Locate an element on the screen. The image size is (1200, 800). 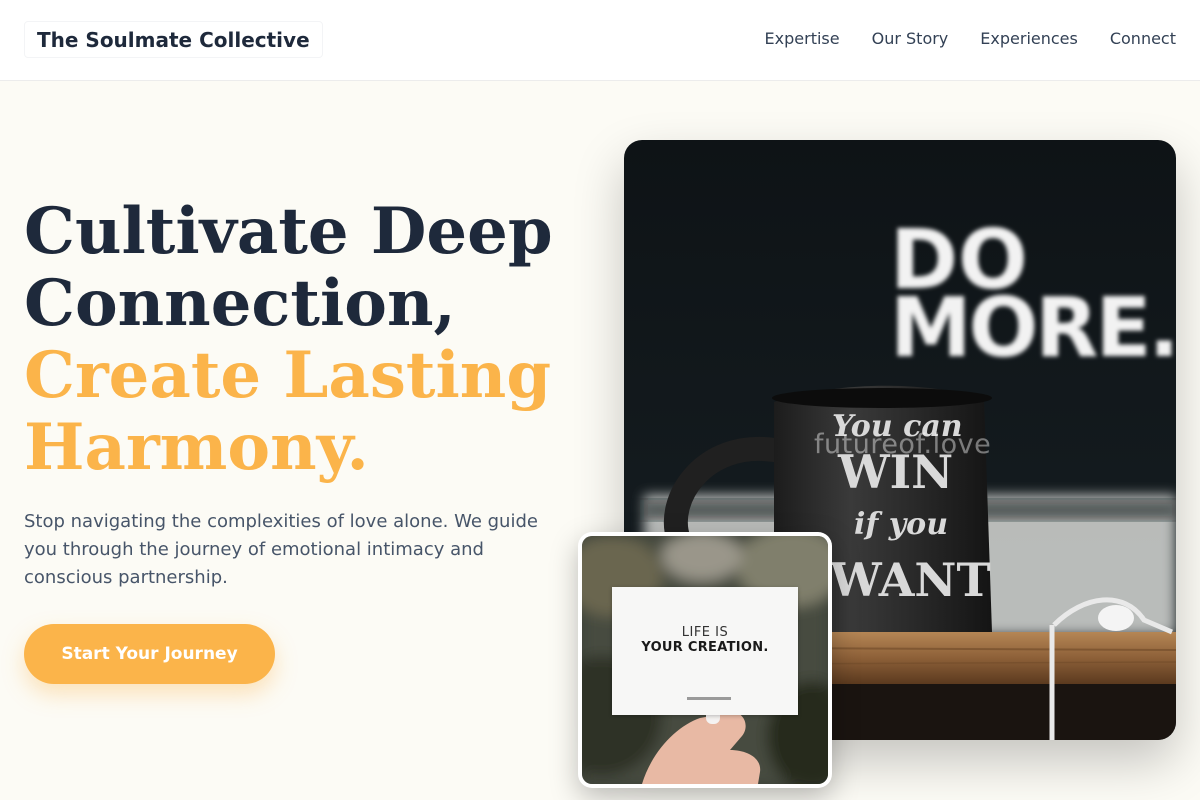
main-nav: Expertise Our Story Experiences Connect is located at coordinates (970, 39).